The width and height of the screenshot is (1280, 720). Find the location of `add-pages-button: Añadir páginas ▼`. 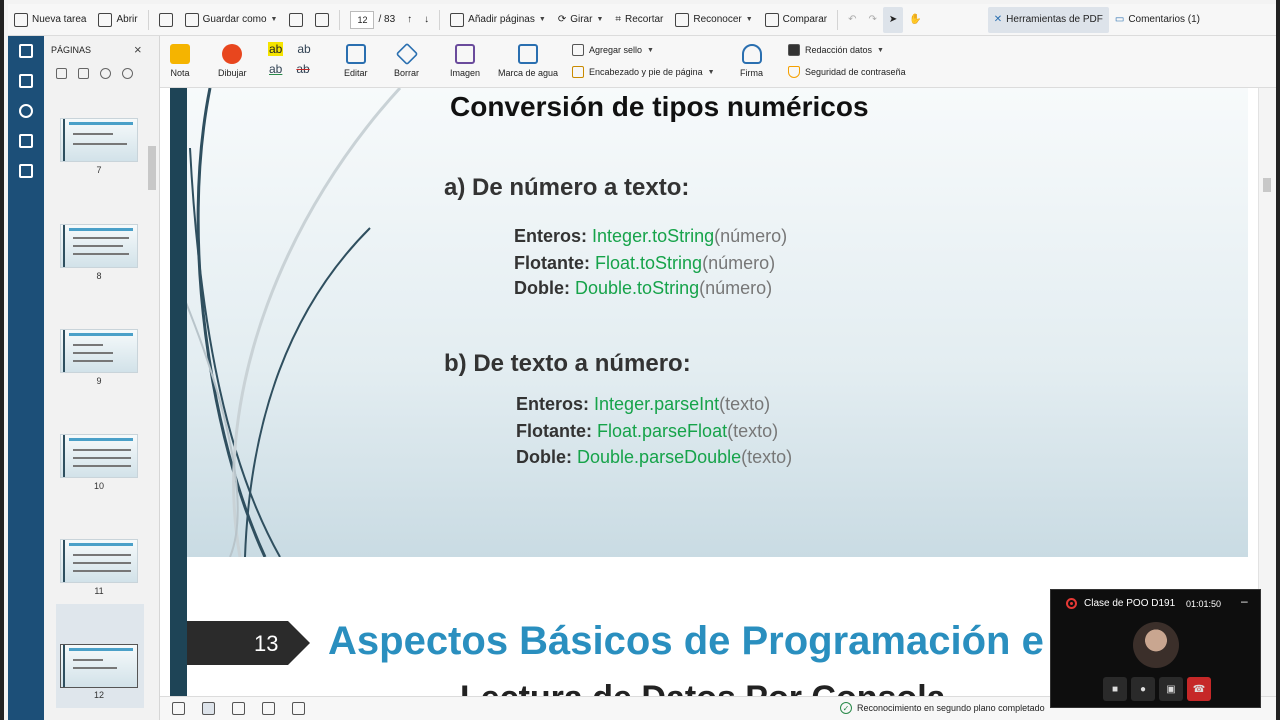

add-pages-button: Añadir páginas ▼ is located at coordinates (498, 20).